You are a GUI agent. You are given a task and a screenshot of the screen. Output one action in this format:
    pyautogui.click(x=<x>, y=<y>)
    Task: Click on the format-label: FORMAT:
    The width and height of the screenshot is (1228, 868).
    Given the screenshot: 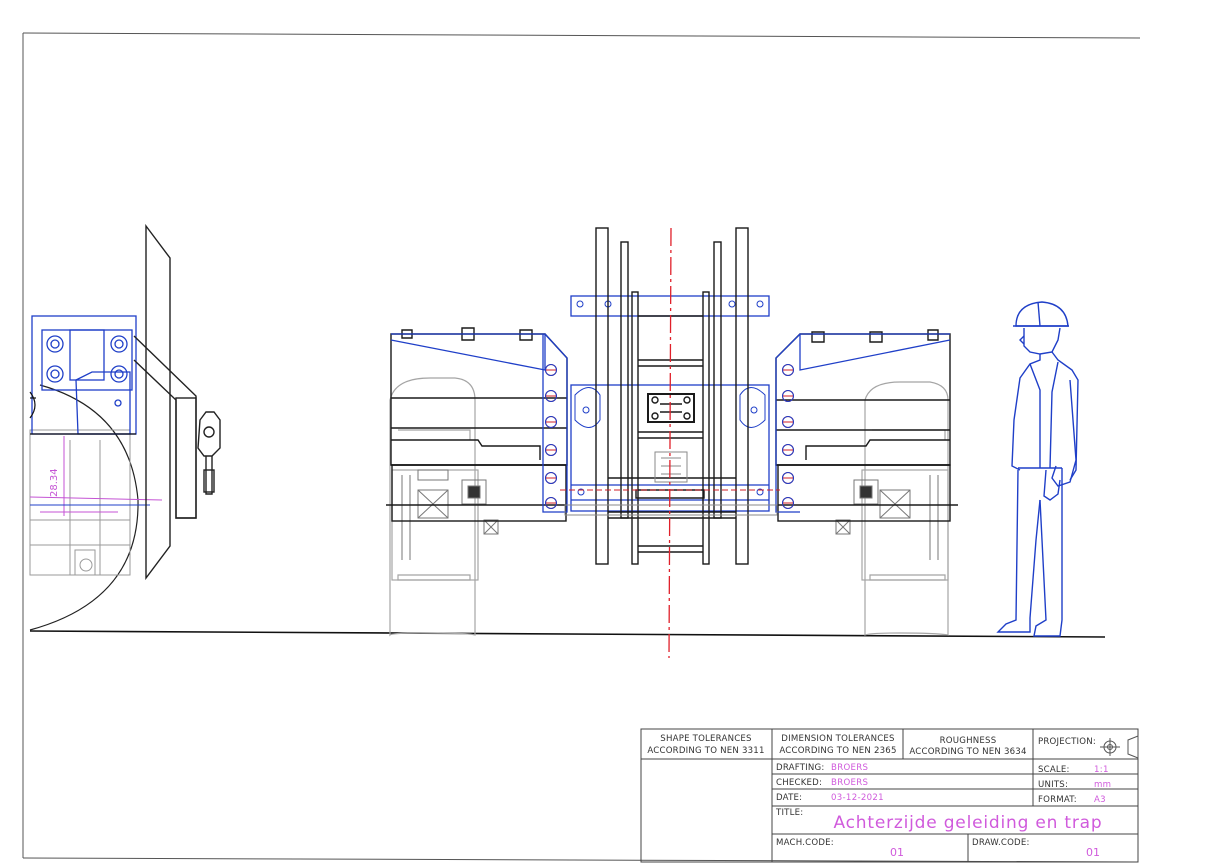 What is the action you would take?
    pyautogui.click(x=1057, y=800)
    